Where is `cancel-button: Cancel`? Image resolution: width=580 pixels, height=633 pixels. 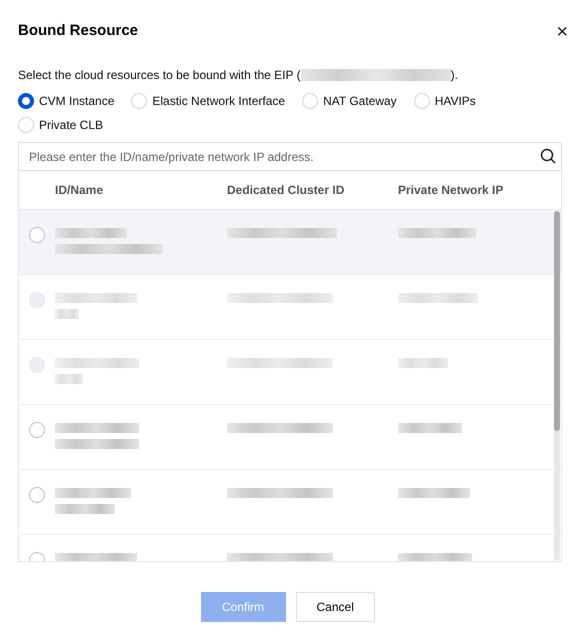 cancel-button: Cancel is located at coordinates (335, 607).